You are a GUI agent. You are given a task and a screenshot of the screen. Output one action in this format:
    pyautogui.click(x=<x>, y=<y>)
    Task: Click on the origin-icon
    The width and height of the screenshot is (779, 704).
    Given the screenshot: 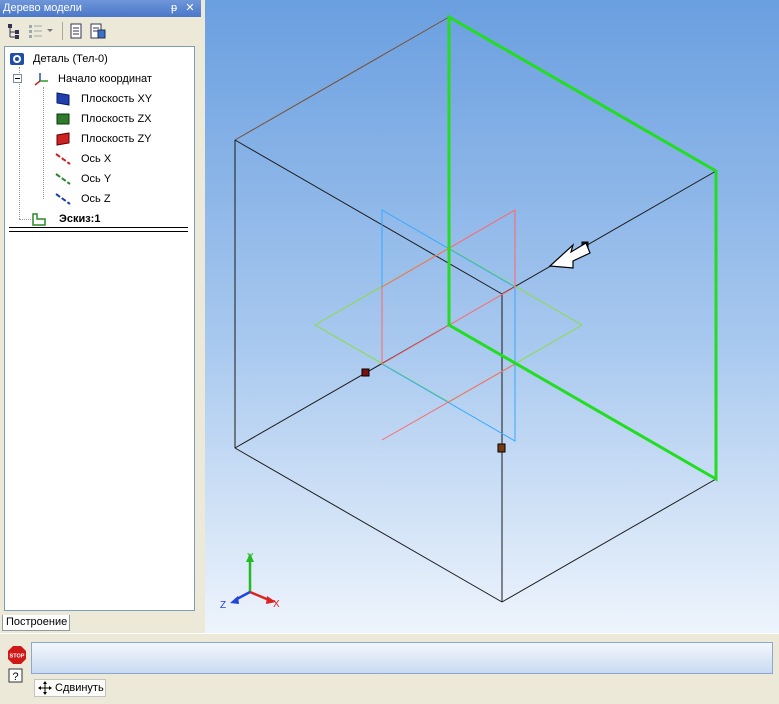 What is the action you would take?
    pyautogui.click(x=41, y=79)
    